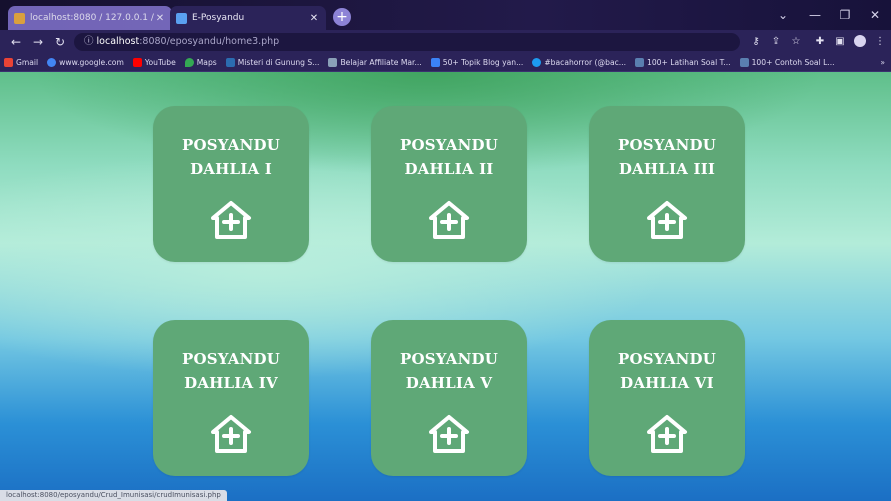 The image size is (891, 501). What do you see at coordinates (756, 42) in the screenshot?
I see `password-key-icon: ⚷` at bounding box center [756, 42].